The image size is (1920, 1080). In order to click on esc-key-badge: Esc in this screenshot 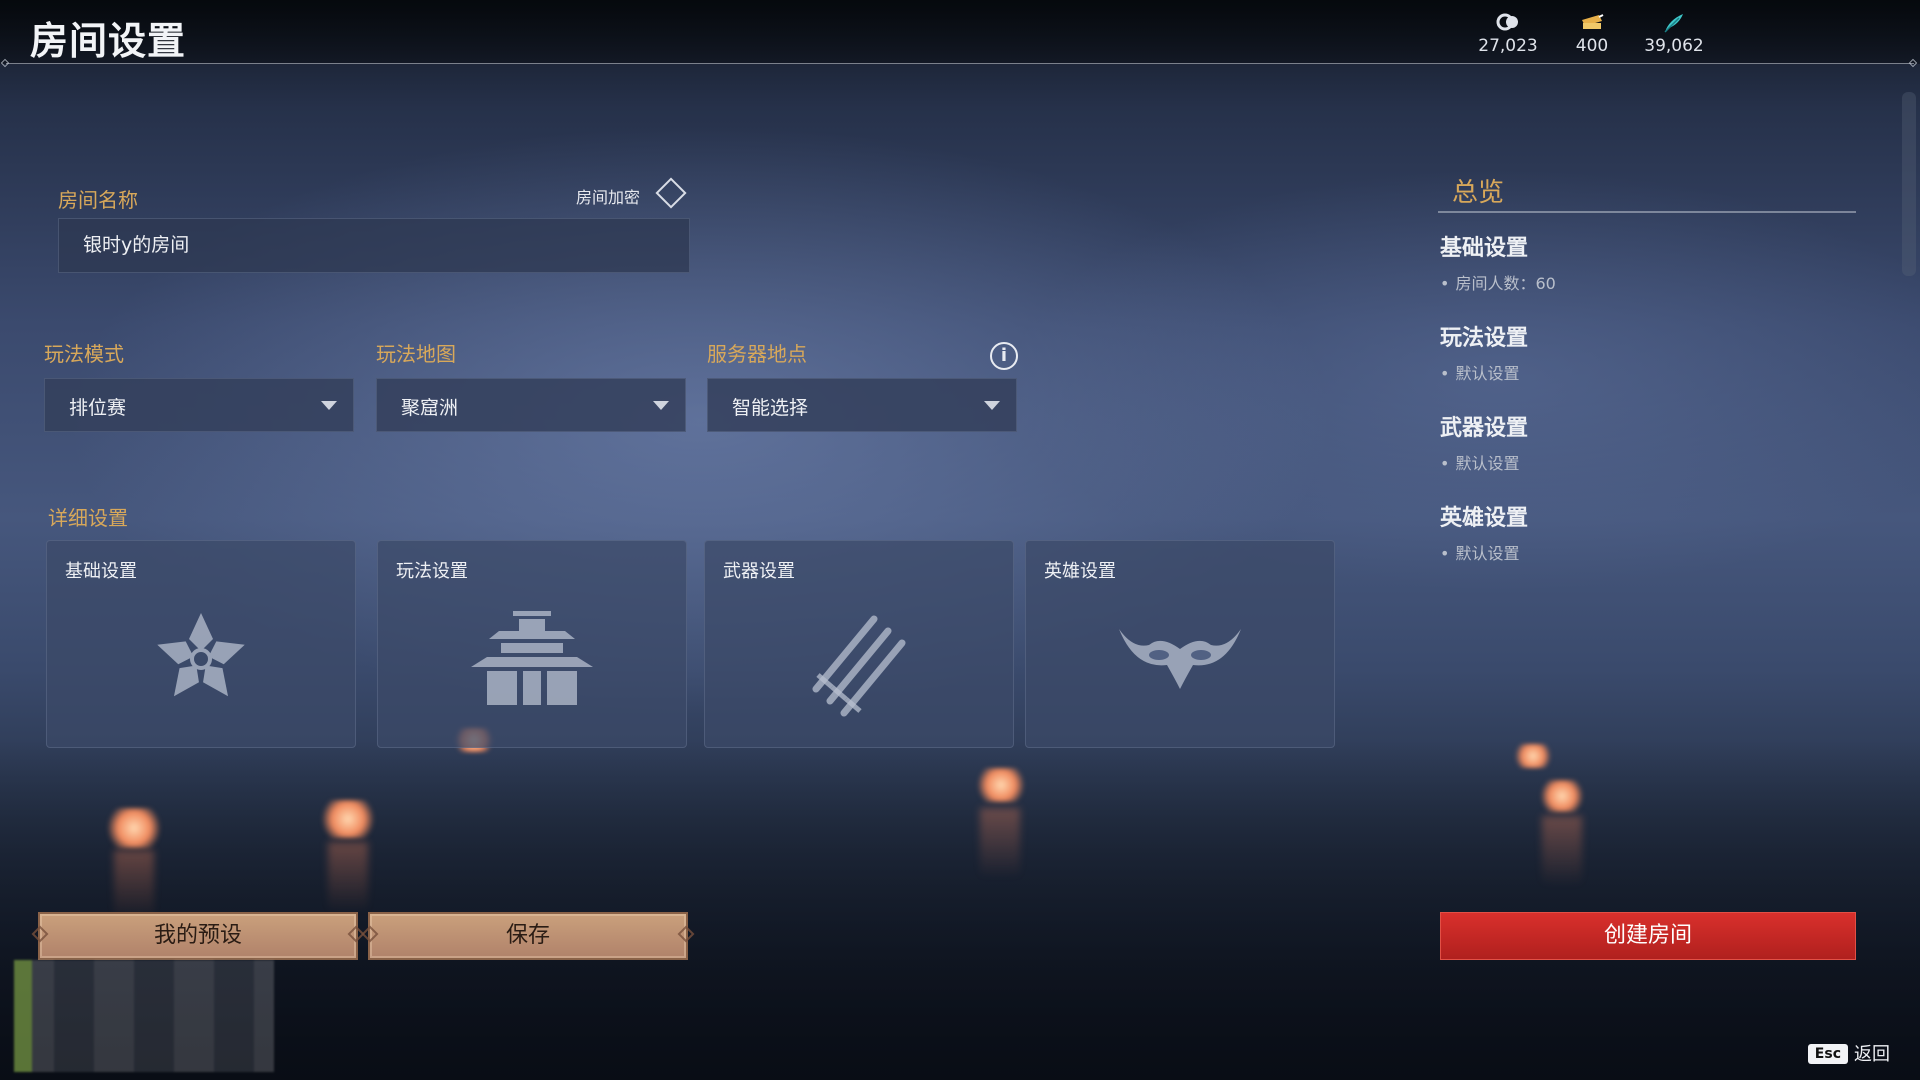, I will do `click(1827, 1054)`.